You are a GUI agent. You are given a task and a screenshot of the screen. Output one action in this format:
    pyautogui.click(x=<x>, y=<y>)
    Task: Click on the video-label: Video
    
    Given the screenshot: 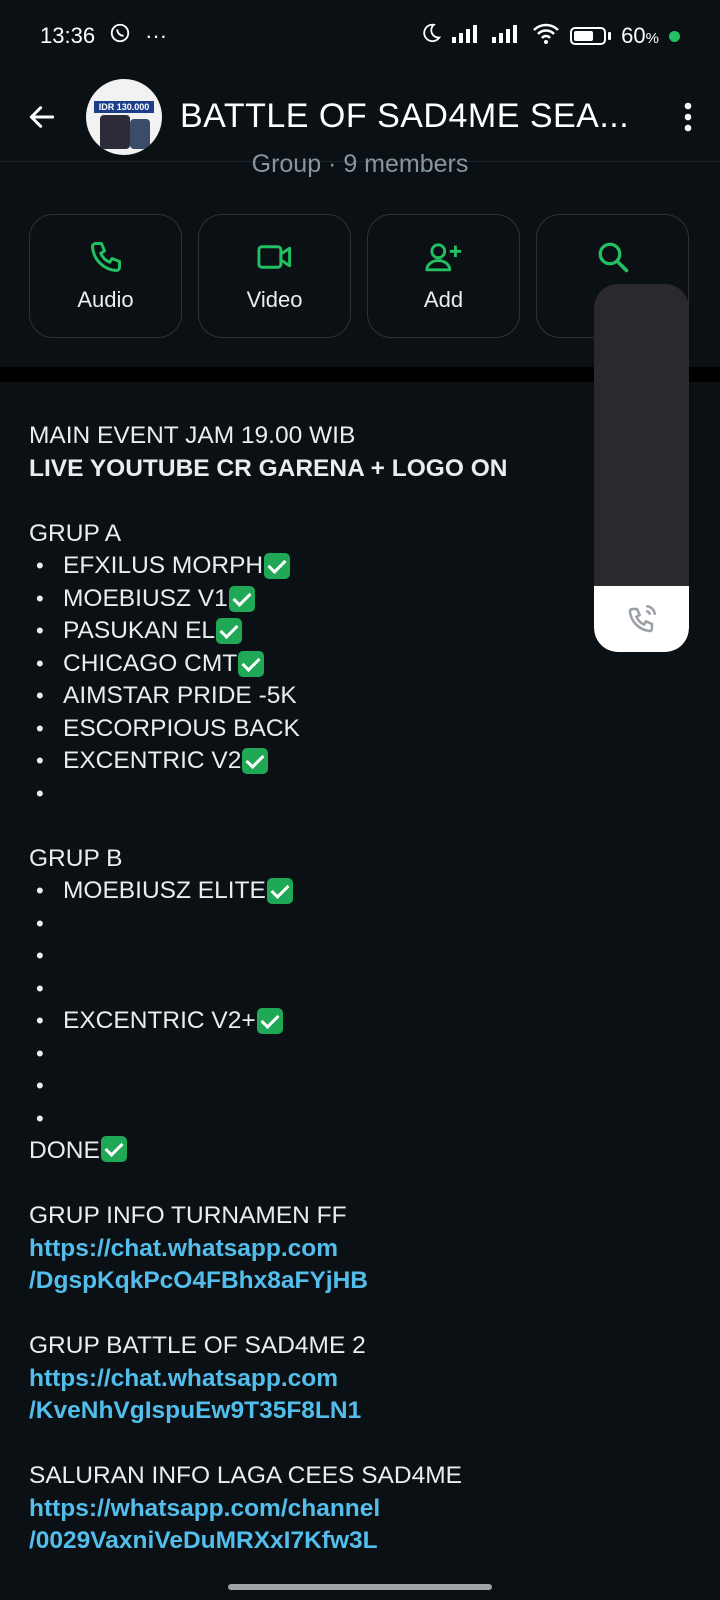 What is the action you would take?
    pyautogui.click(x=274, y=299)
    